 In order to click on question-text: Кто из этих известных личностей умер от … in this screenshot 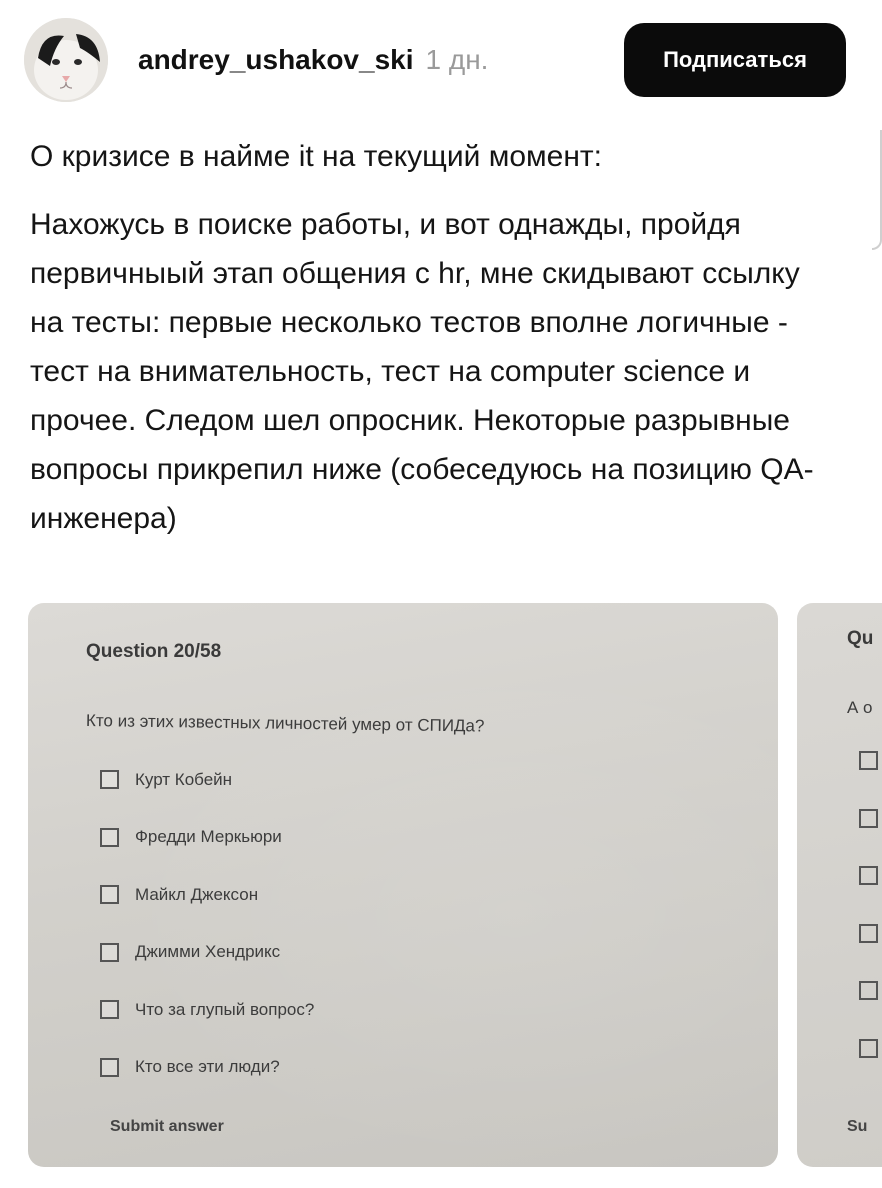, I will do `click(285, 723)`.